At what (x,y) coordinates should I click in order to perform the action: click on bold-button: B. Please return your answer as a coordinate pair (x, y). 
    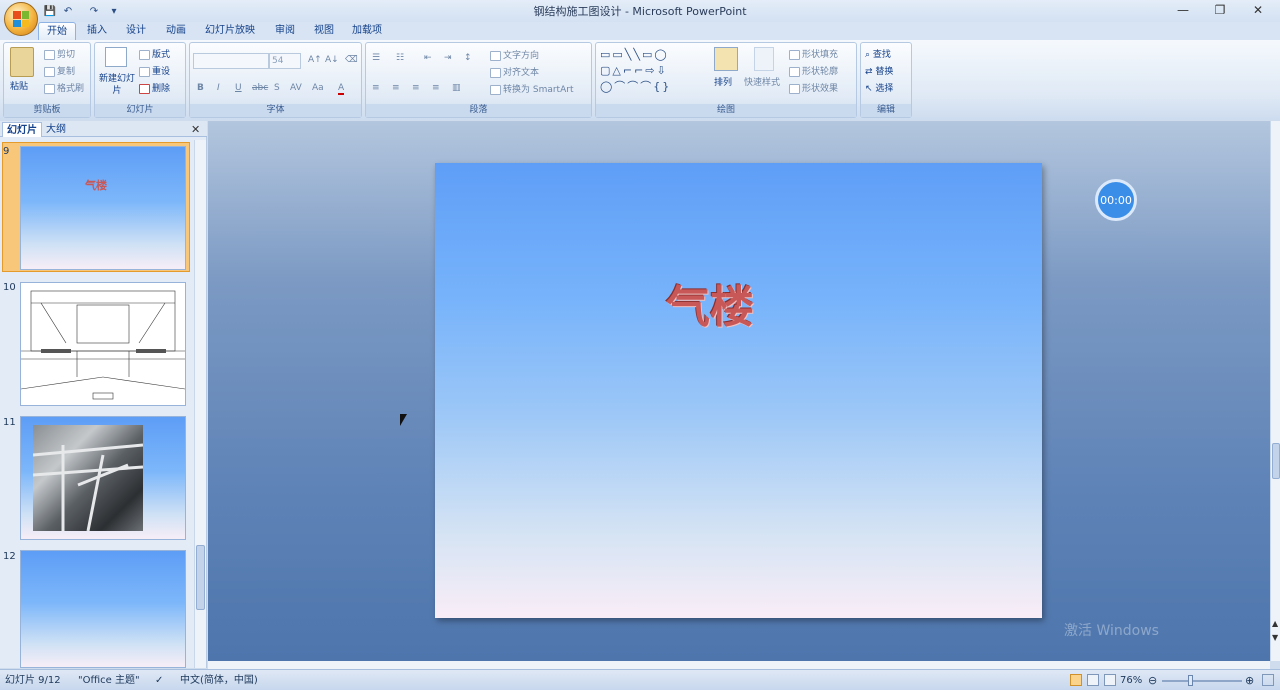
    Looking at the image, I should click on (200, 88).